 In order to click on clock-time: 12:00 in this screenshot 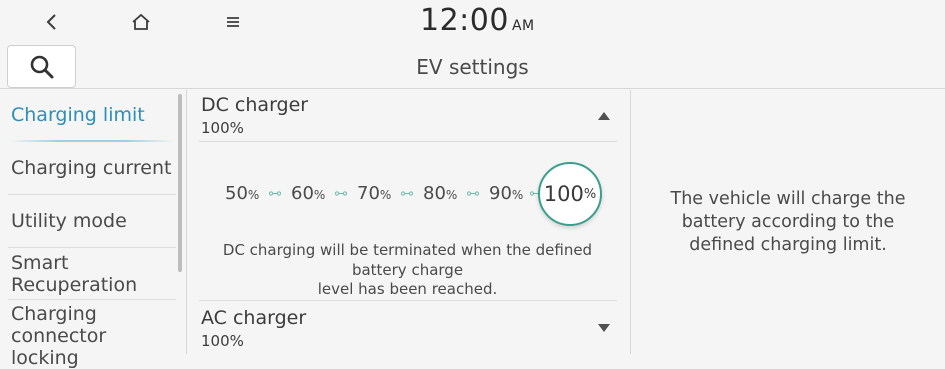, I will do `click(464, 20)`.